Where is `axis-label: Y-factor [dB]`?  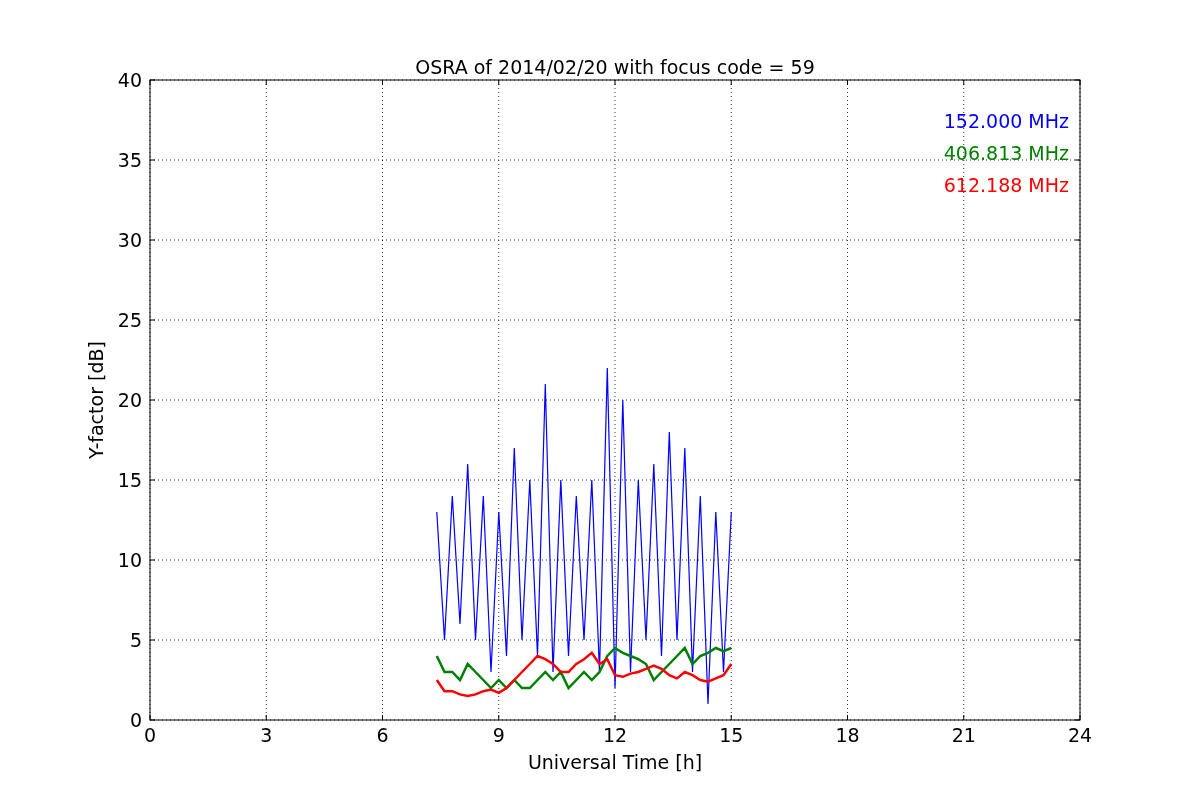 axis-label: Y-factor [dB] is located at coordinates (96, 400).